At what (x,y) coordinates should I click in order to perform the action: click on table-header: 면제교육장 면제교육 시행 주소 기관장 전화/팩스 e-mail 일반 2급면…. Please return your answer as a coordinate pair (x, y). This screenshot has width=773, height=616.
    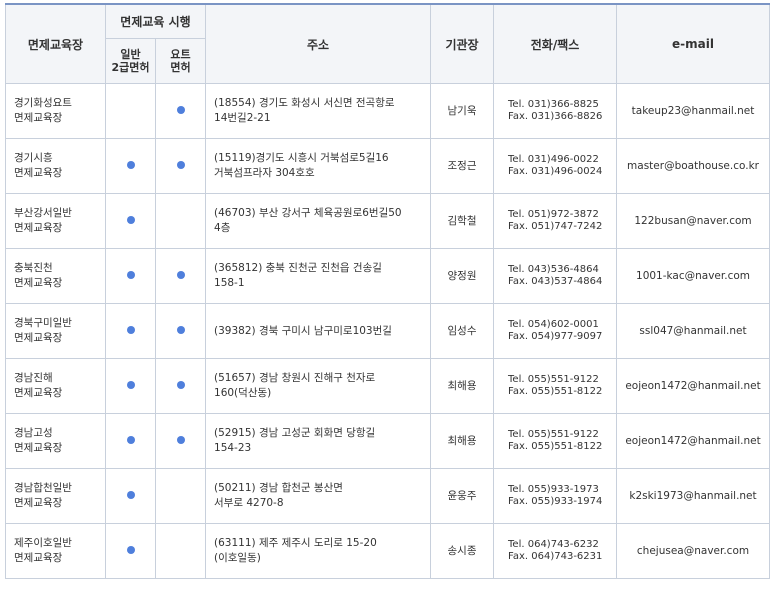
    Looking at the image, I should click on (388, 43).